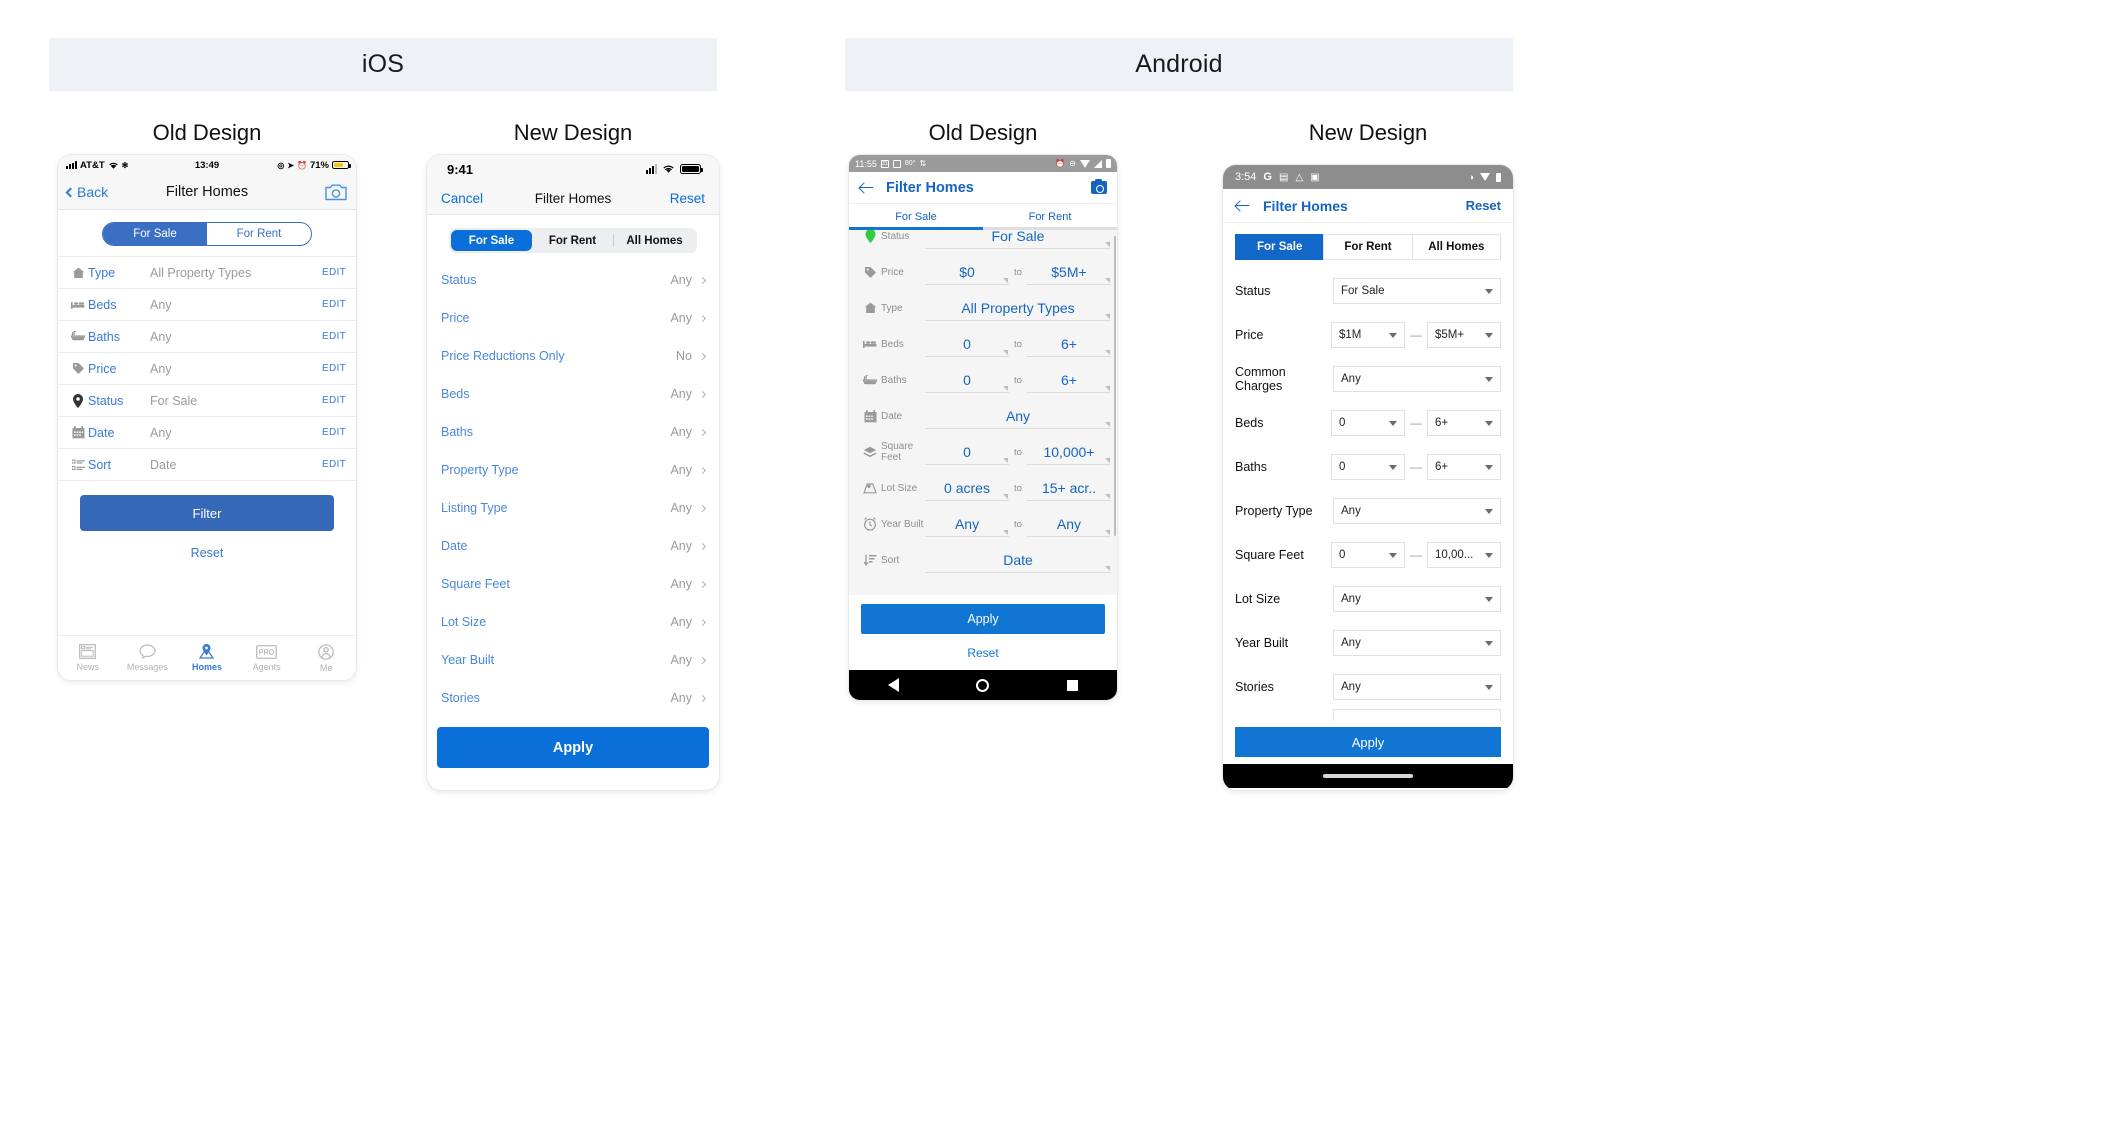  Describe the element at coordinates (1114, 386) in the screenshot. I see `scrollbar` at that location.